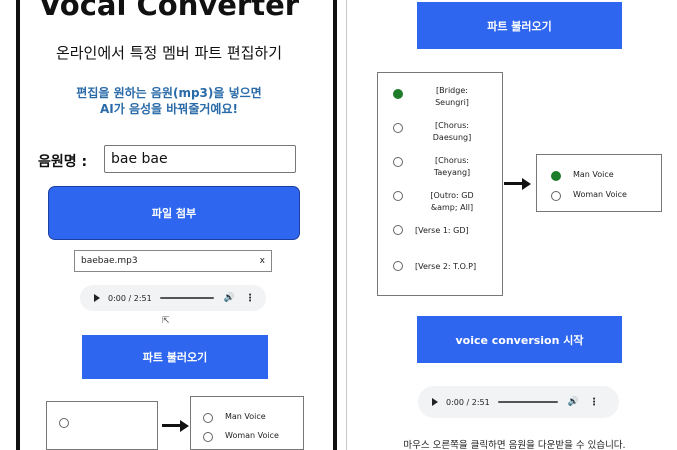 This screenshot has width=677, height=450. What do you see at coordinates (452, 201) in the screenshot?
I see `part-label-3: [Outro: GD &amp; All]` at bounding box center [452, 201].